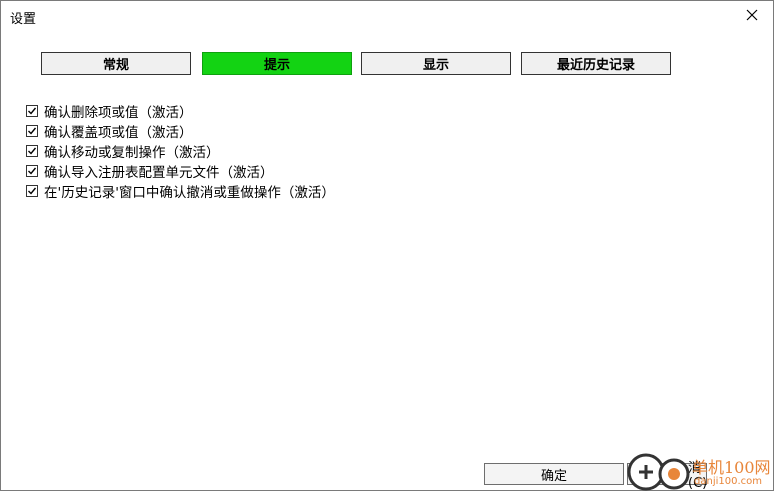  I want to click on watermark: 单机100网 danji100.com, so click(701, 471).